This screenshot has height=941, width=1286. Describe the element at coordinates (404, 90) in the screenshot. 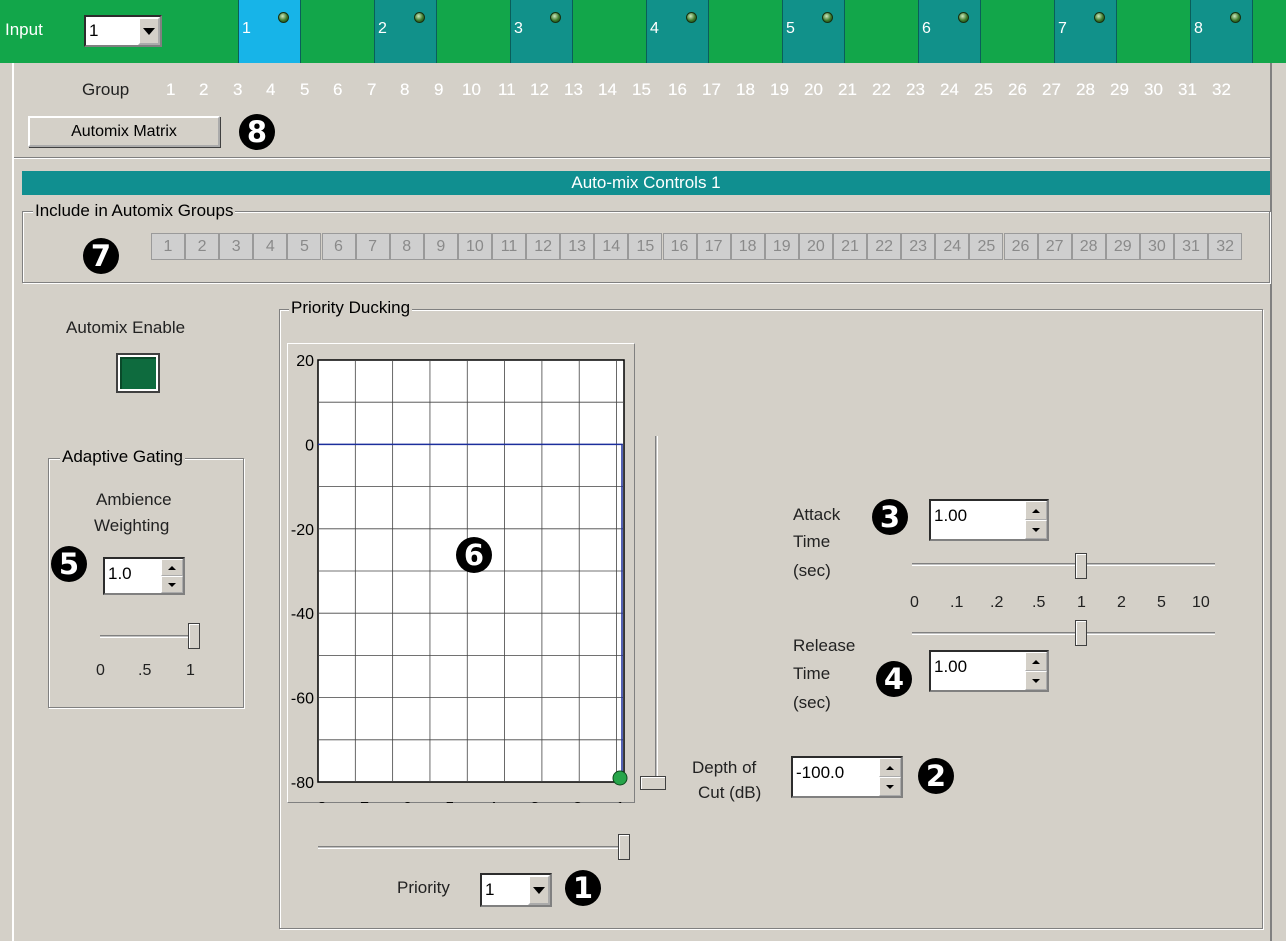

I see `group-number: 8` at that location.